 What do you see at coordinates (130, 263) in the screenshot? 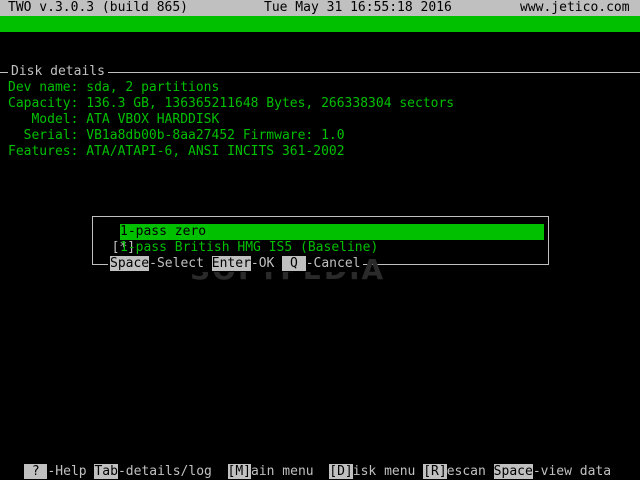
I see `space-key: Space` at bounding box center [130, 263].